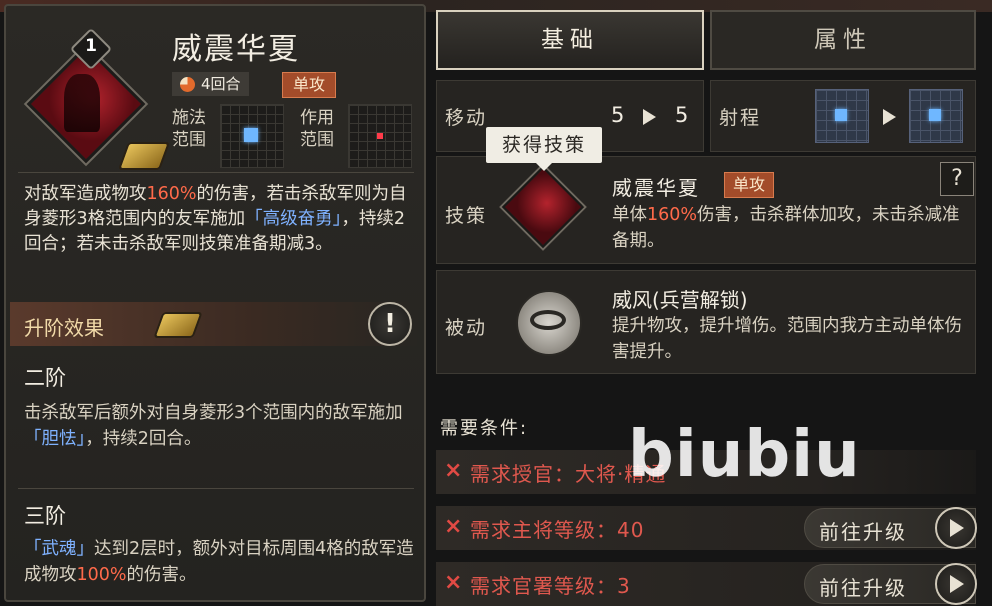 Image resolution: width=992 pixels, height=606 pixels. I want to click on strategy-type-badge: 单攻, so click(749, 185).